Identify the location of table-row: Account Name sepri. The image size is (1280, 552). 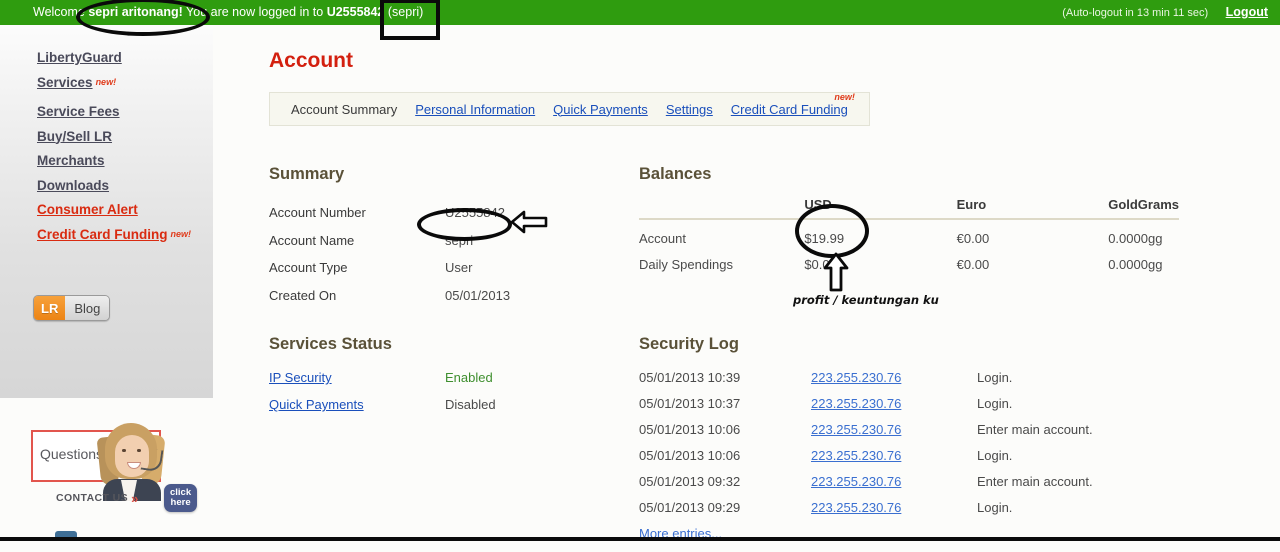
(389, 247).